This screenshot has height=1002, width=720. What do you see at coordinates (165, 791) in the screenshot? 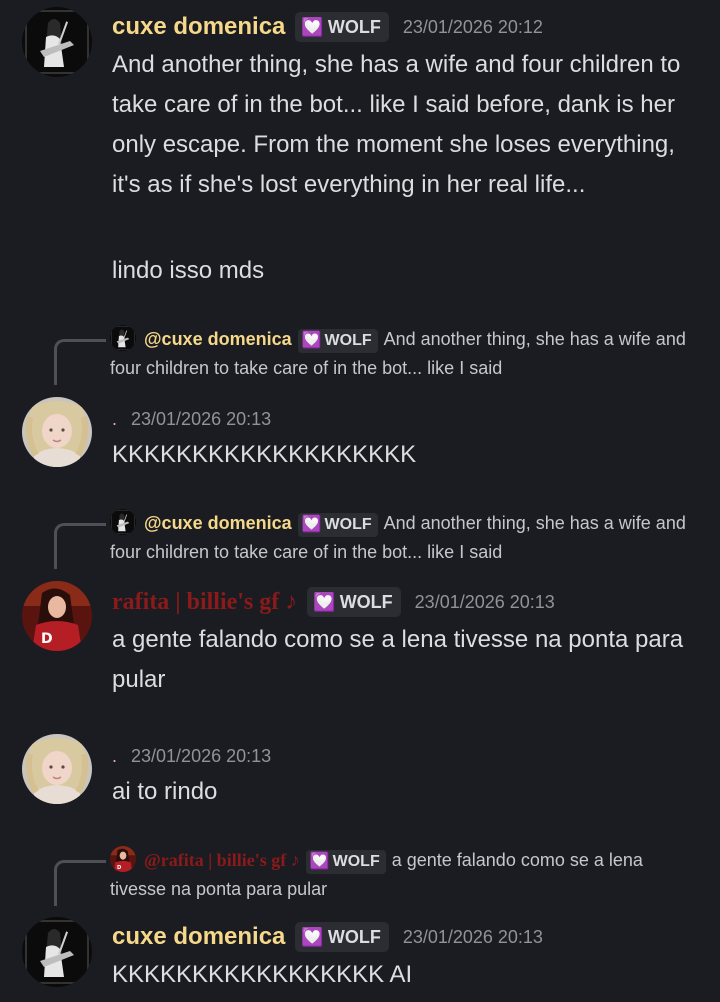
I see `message-content: ai to rindo` at bounding box center [165, 791].